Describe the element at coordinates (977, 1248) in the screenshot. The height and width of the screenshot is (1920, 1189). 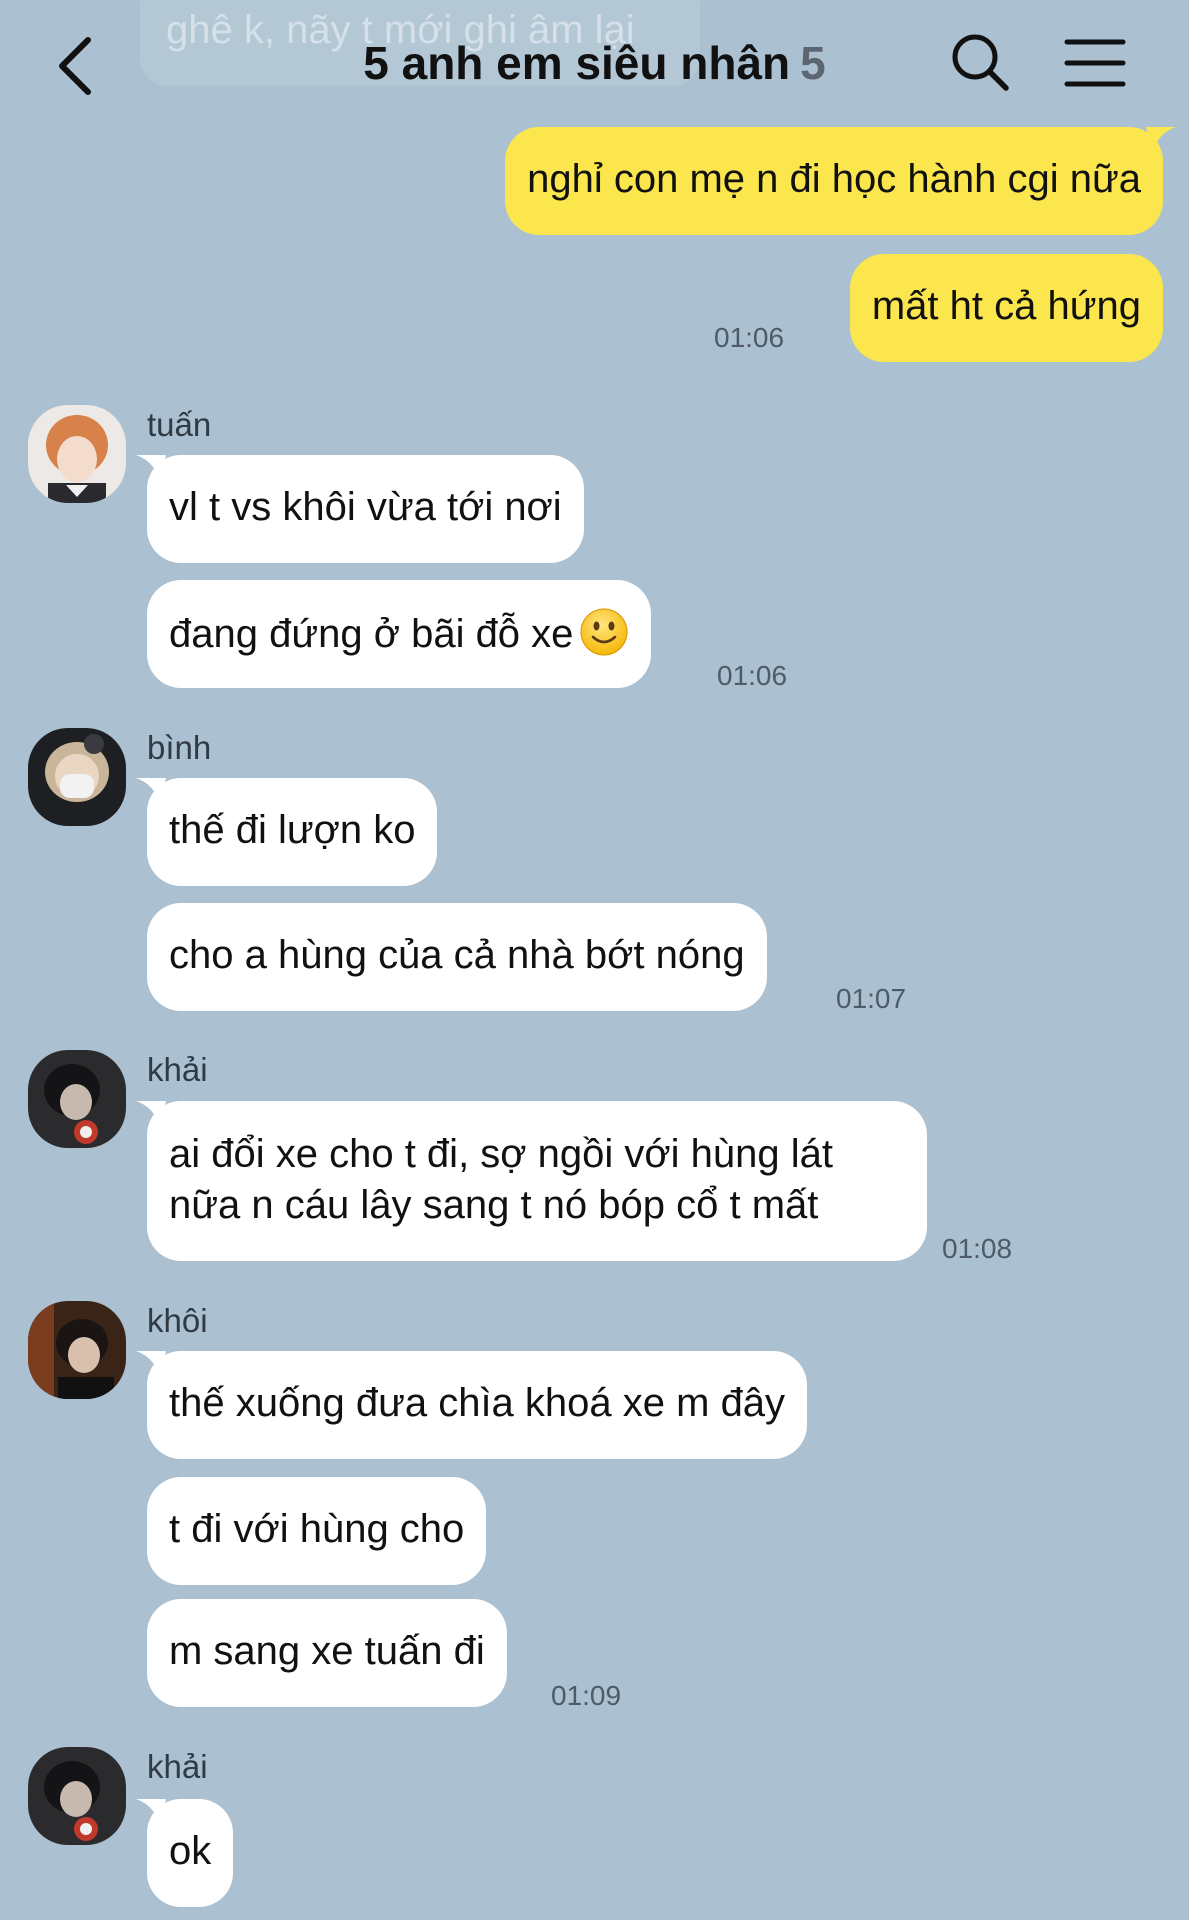
I see `message-timestamp: 01:08` at that location.